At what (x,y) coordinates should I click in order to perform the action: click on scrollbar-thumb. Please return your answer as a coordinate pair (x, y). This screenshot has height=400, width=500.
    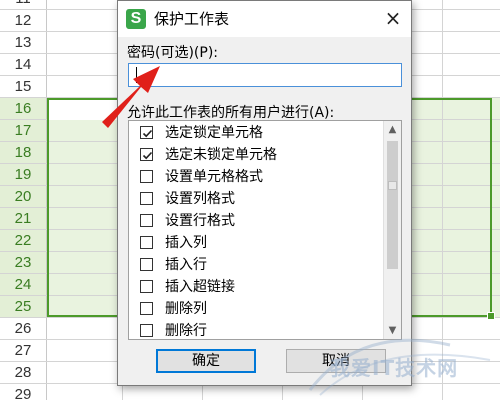
    Looking at the image, I should click on (392, 205).